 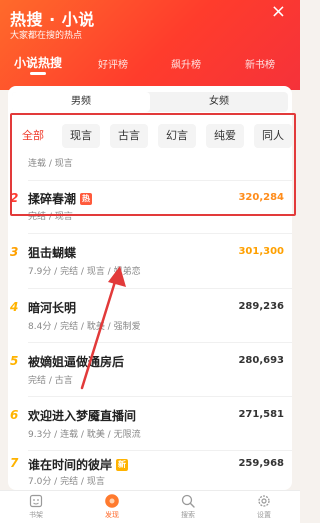 What do you see at coordinates (84, 327) in the screenshot?
I see `book-meta: 8.4分 / 完结 / 耽美 / 强制爱` at bounding box center [84, 327].